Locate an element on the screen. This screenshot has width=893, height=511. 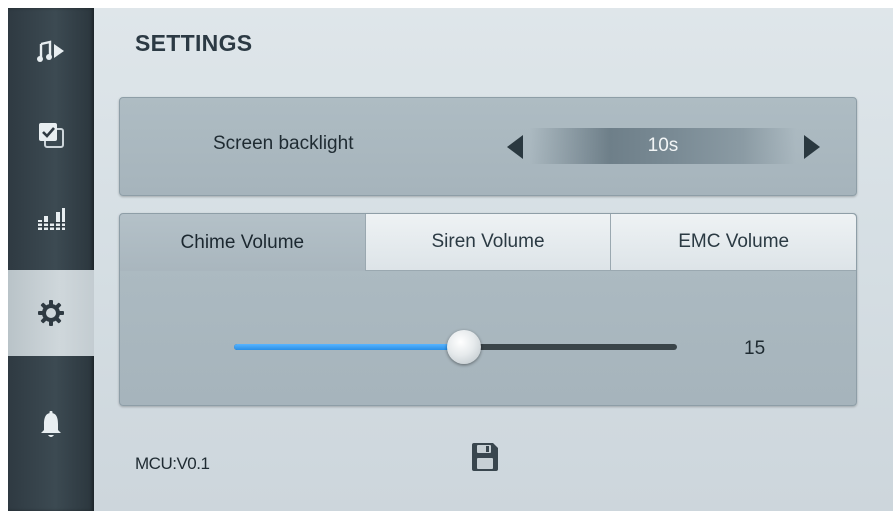
checklist-icon is located at coordinates (51, 135).